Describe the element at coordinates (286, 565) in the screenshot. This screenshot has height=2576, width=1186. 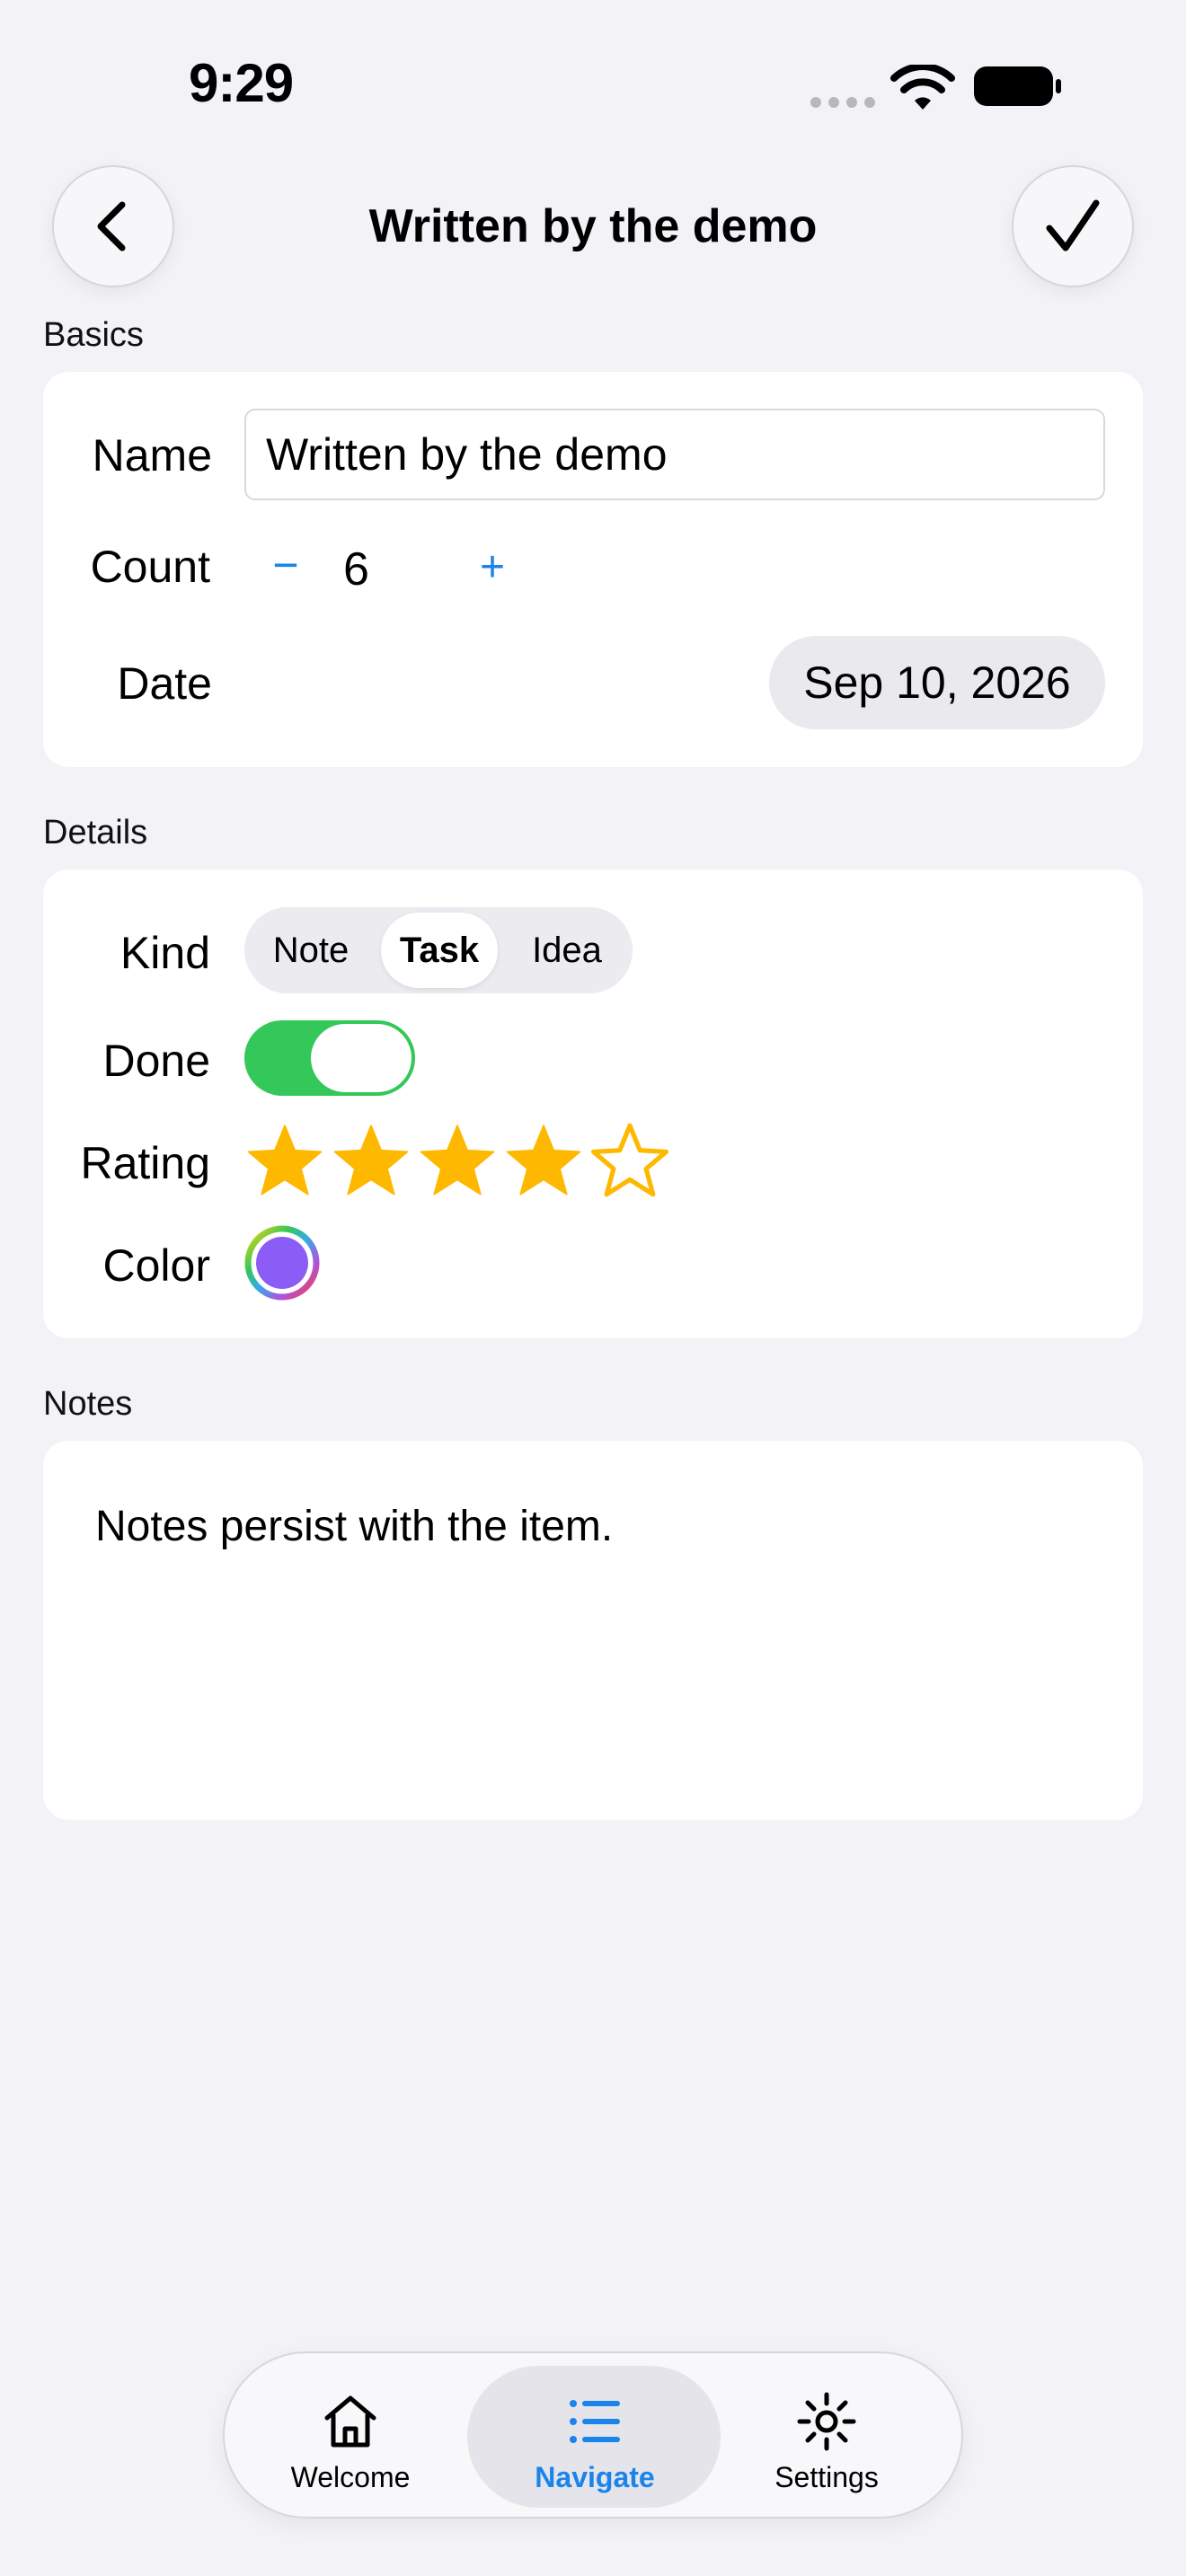
I see `count-decrement-button: −` at that location.